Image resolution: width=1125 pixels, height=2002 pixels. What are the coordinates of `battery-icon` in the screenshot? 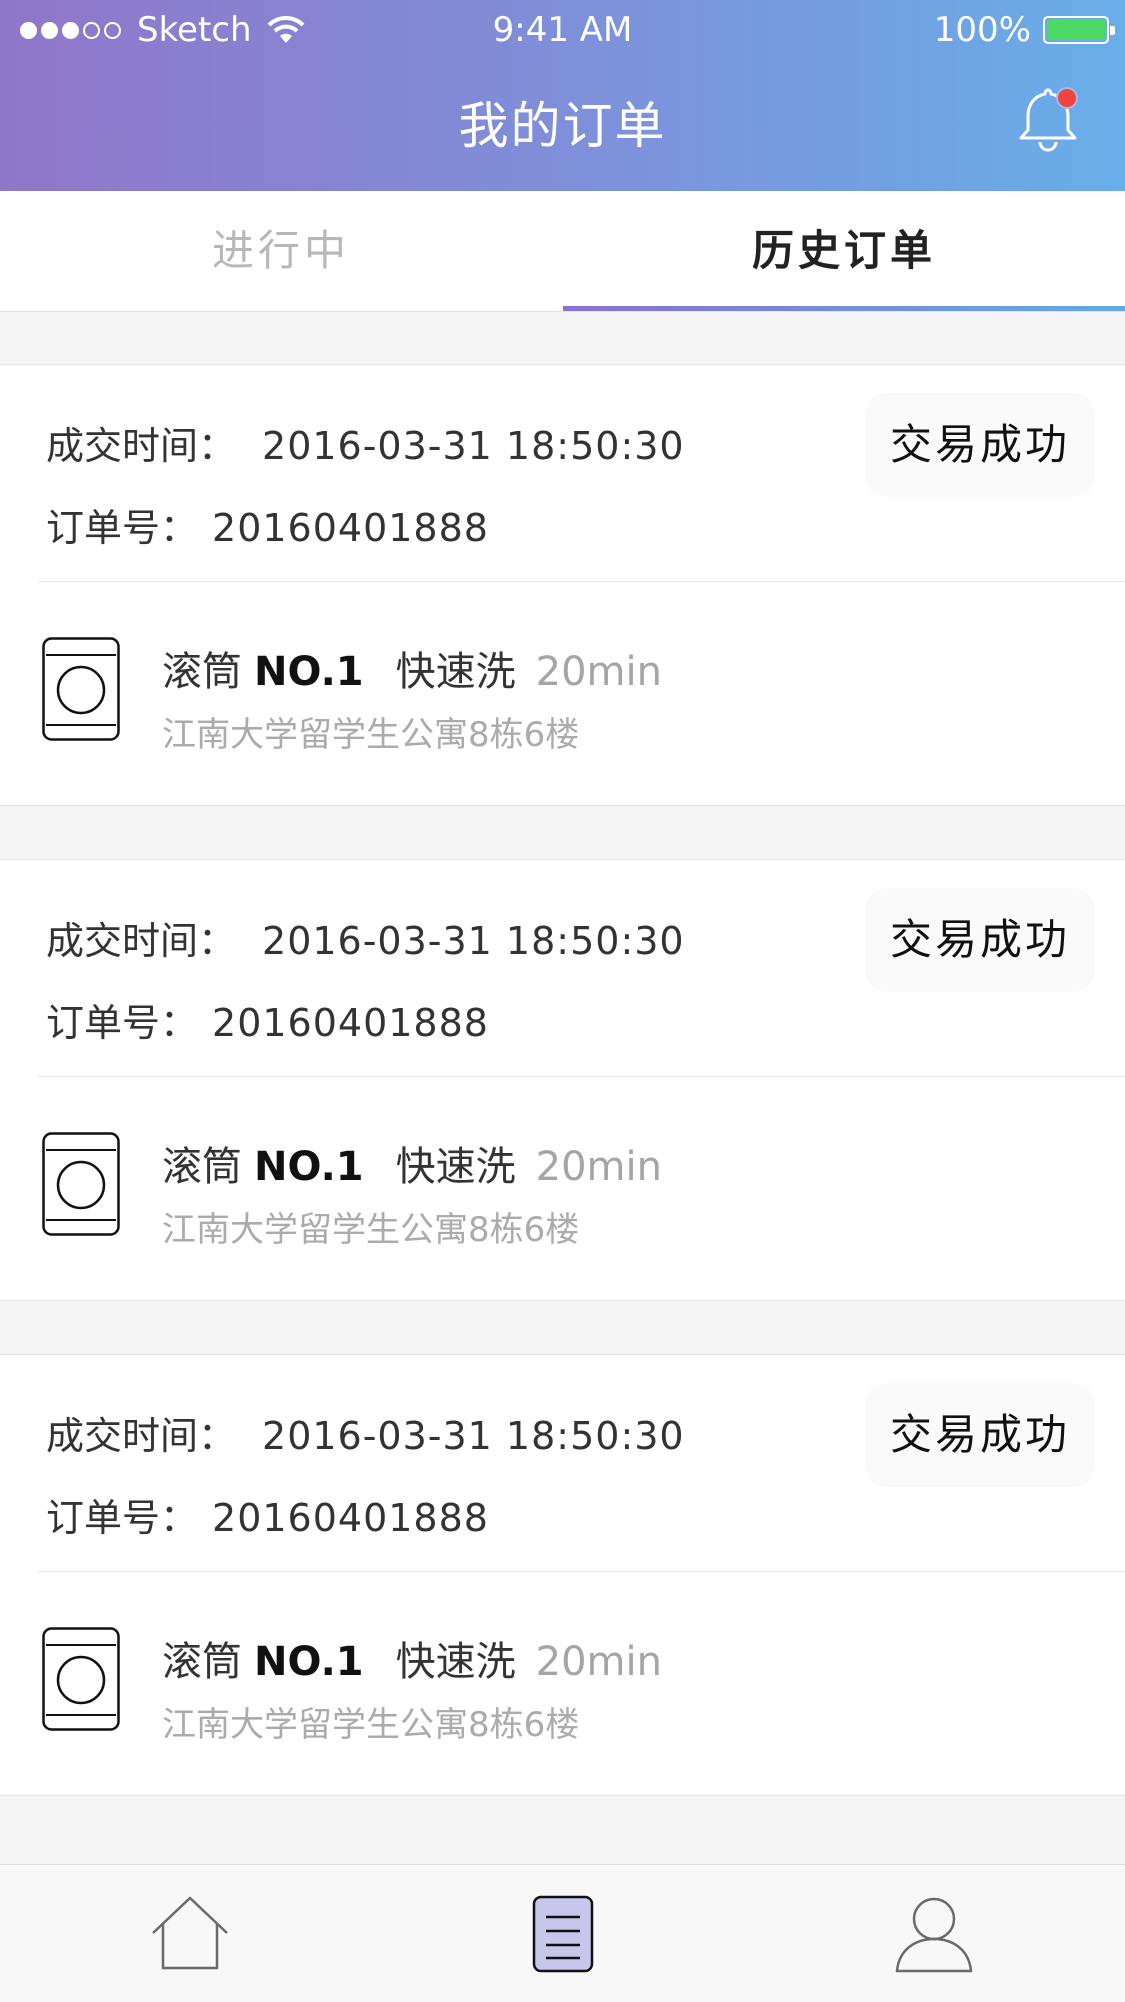 It's located at (1079, 30).